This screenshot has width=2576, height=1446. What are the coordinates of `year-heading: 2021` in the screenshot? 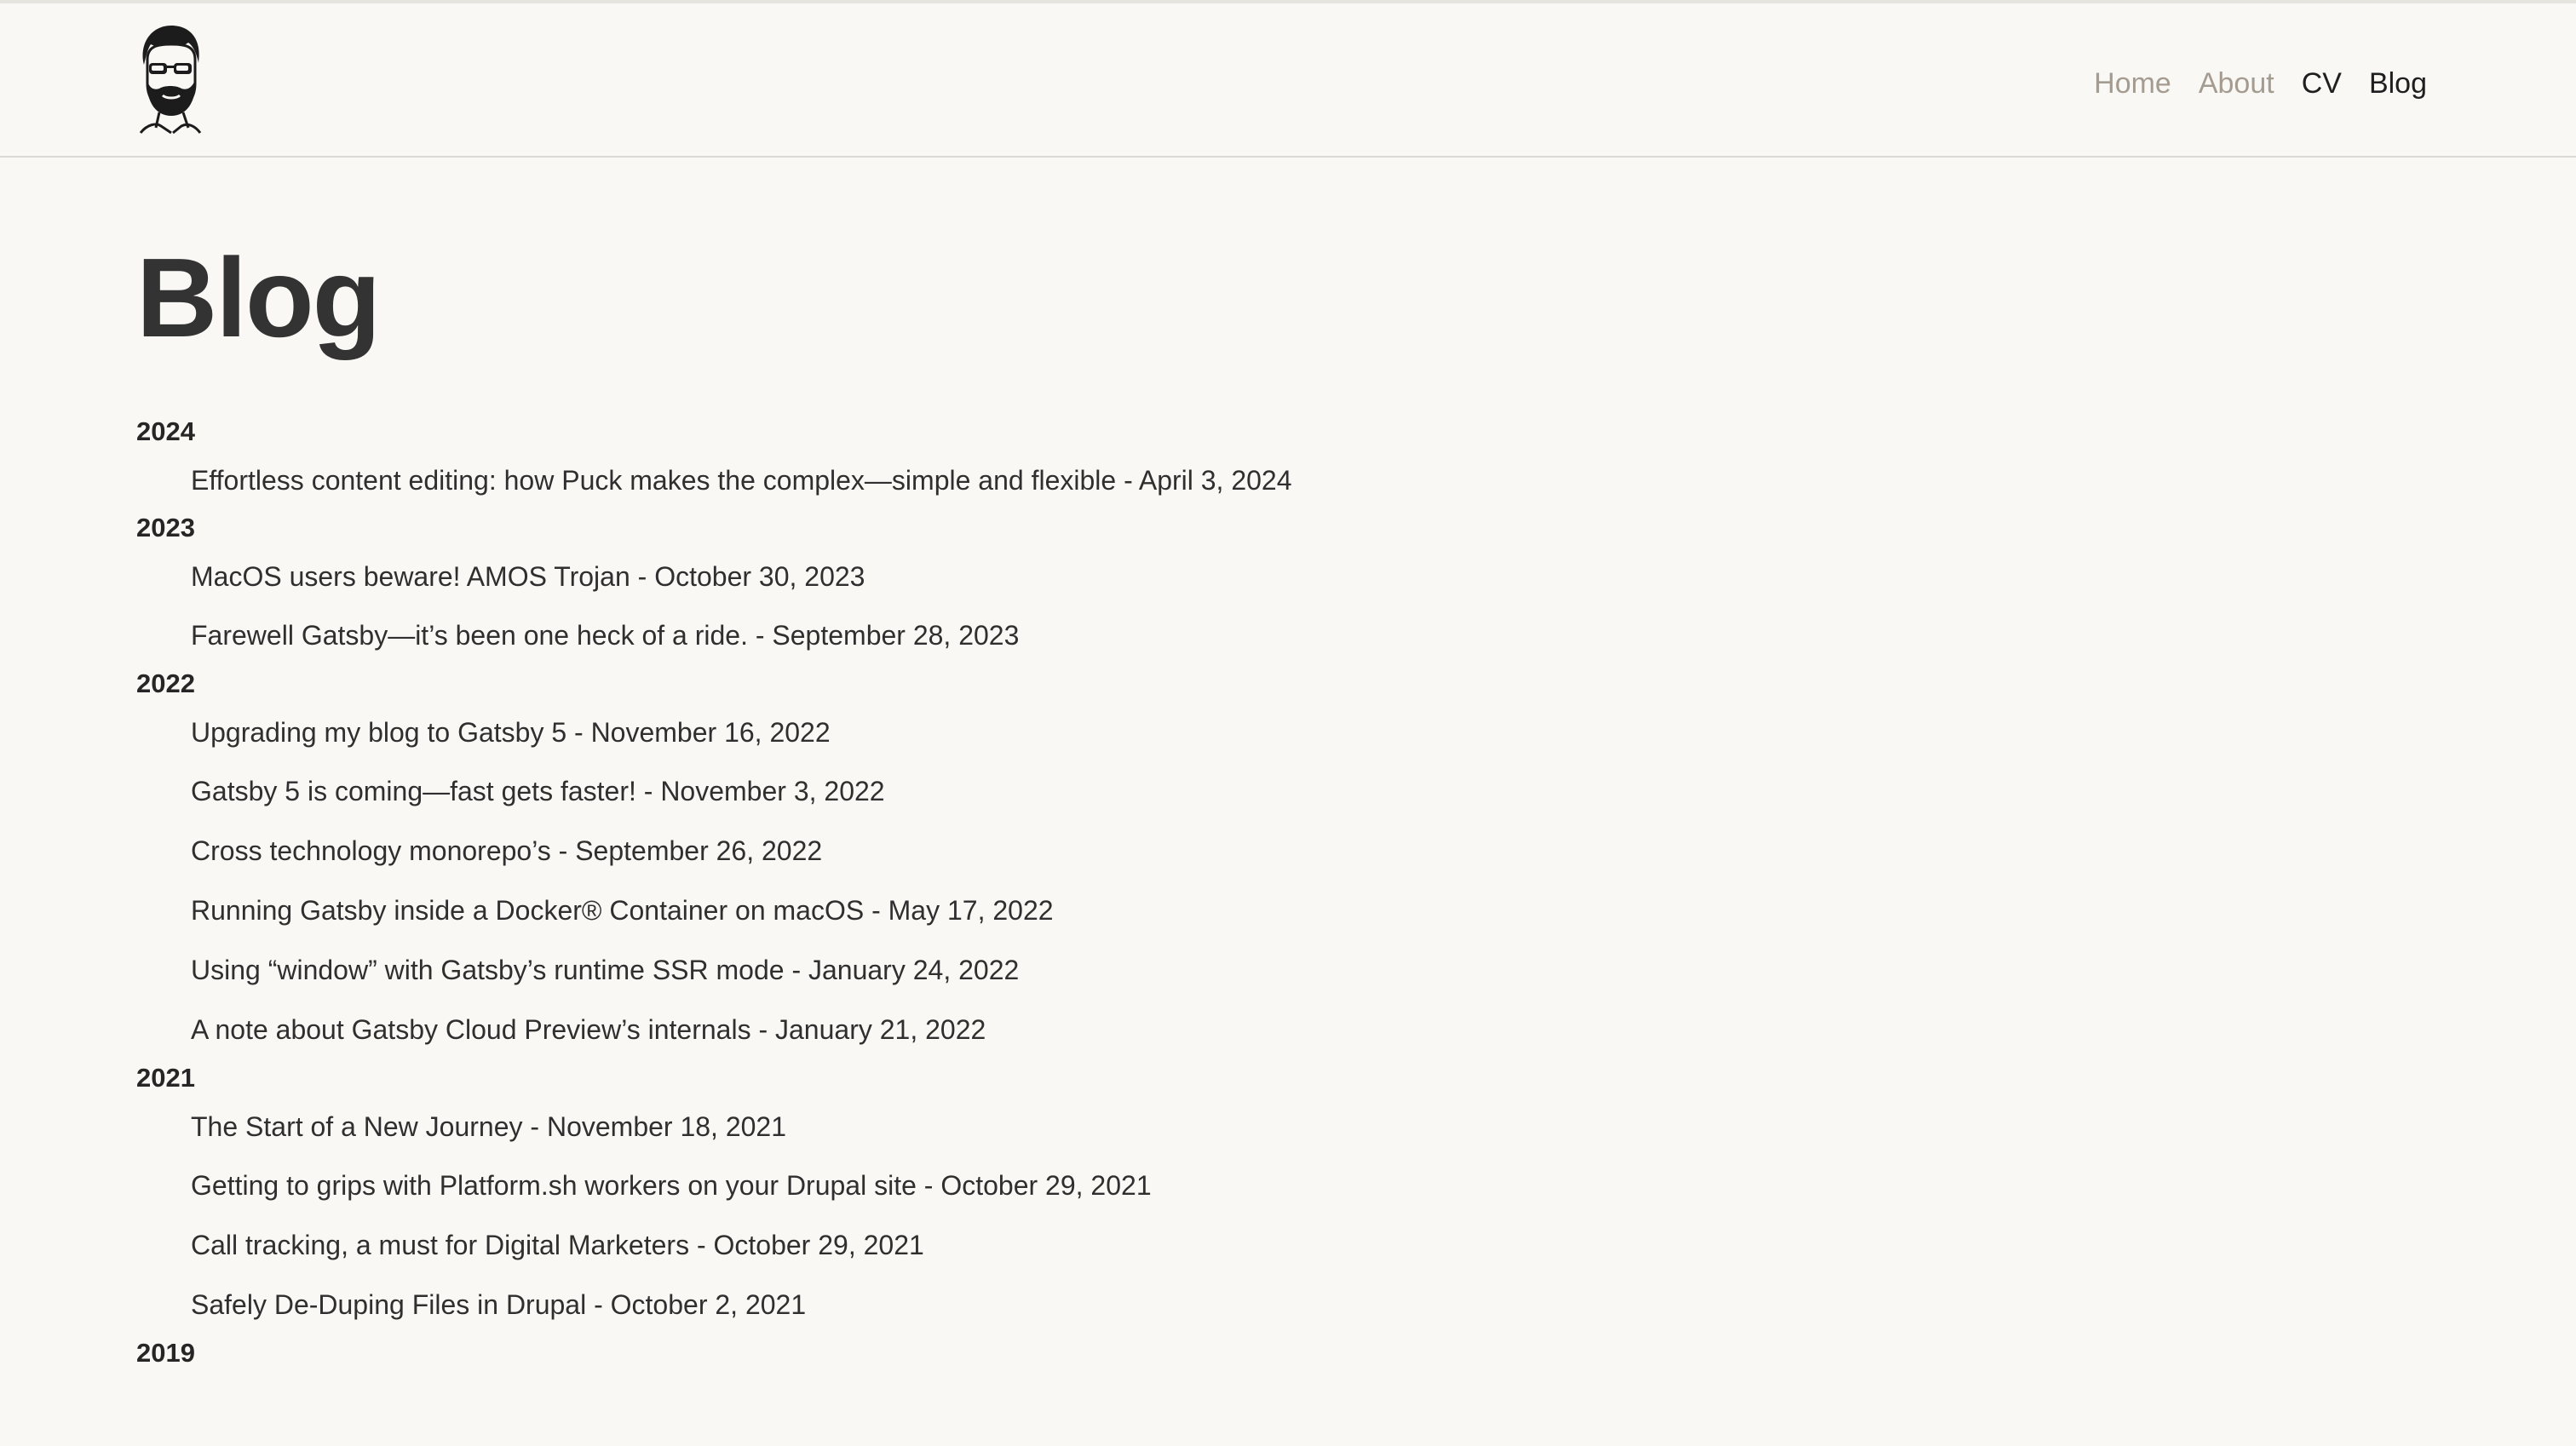 It's located at (165, 1078).